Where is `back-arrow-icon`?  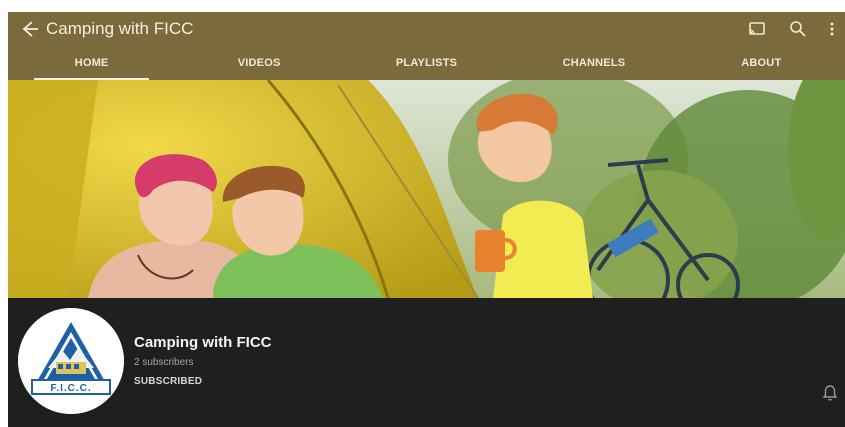
back-arrow-icon is located at coordinates (29, 29).